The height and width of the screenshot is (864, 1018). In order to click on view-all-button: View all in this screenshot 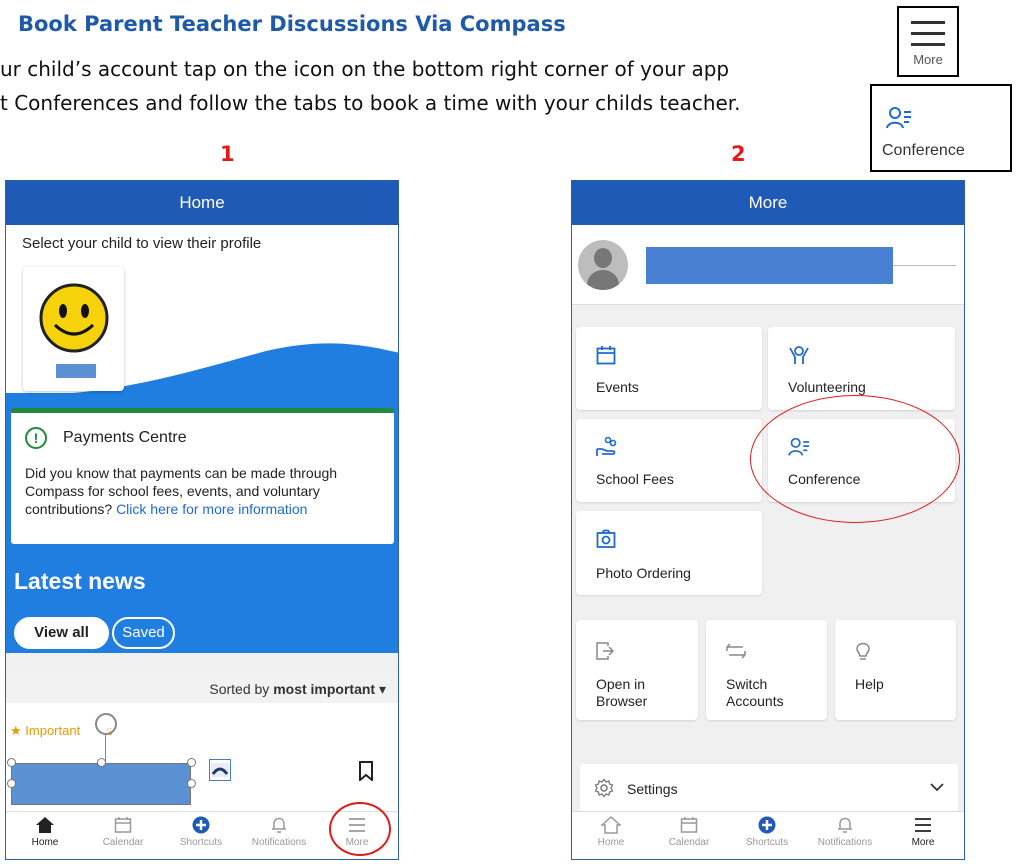, I will do `click(61, 633)`.